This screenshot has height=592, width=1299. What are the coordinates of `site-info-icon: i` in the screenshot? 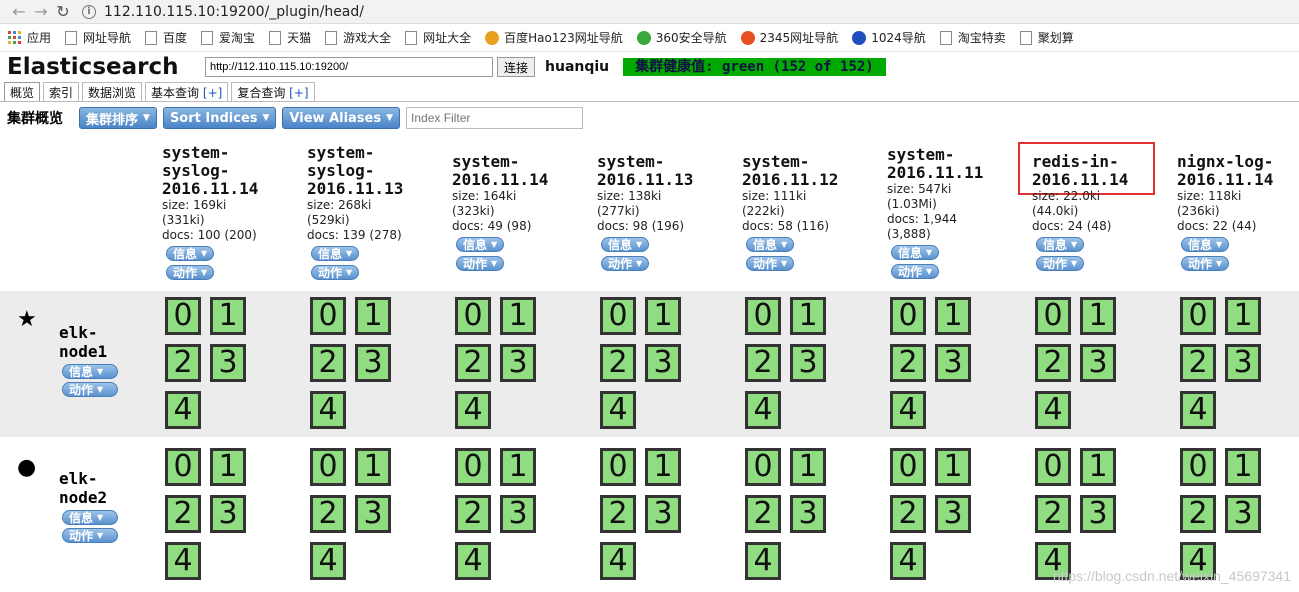 It's located at (89, 11).